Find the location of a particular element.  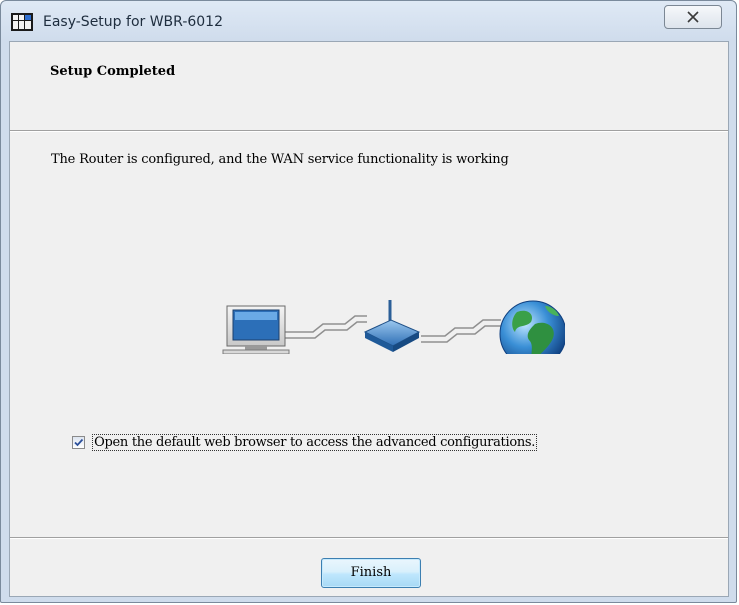

cable-left is located at coordinates (326, 327).